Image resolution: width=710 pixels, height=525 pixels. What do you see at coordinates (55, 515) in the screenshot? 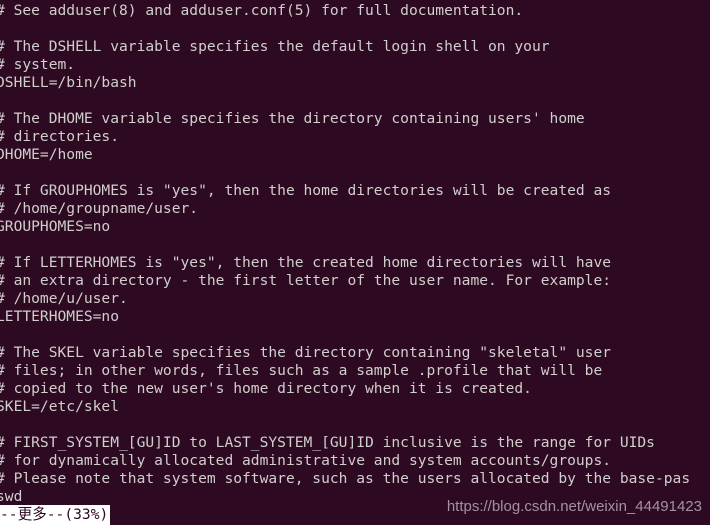
I see `pager-status-bar: --更多--(33%)` at bounding box center [55, 515].